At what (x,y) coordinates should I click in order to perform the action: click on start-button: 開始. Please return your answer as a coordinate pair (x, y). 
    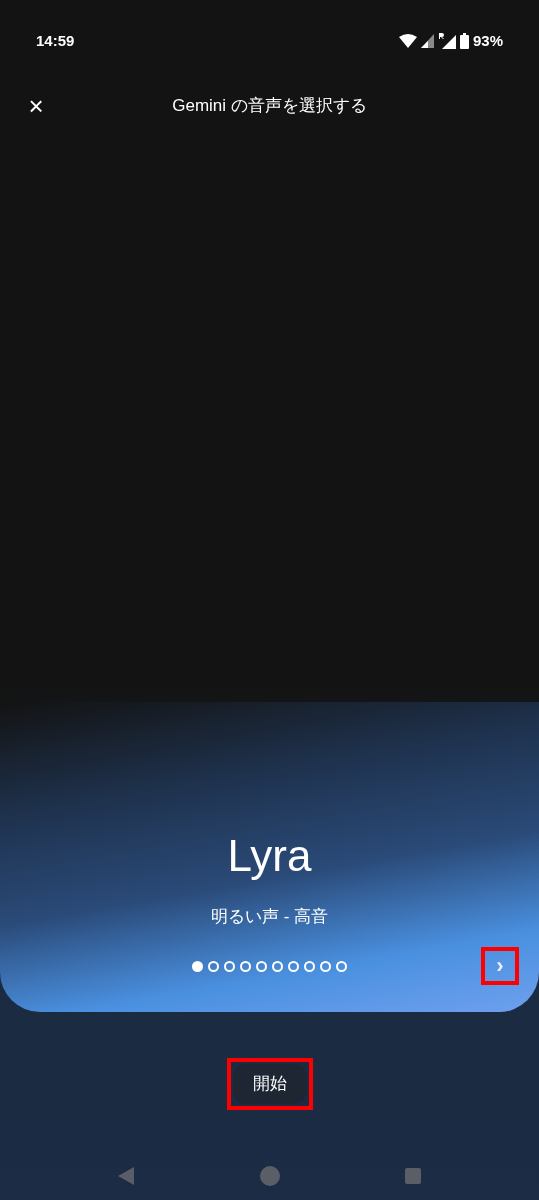
    Looking at the image, I should click on (269, 1084).